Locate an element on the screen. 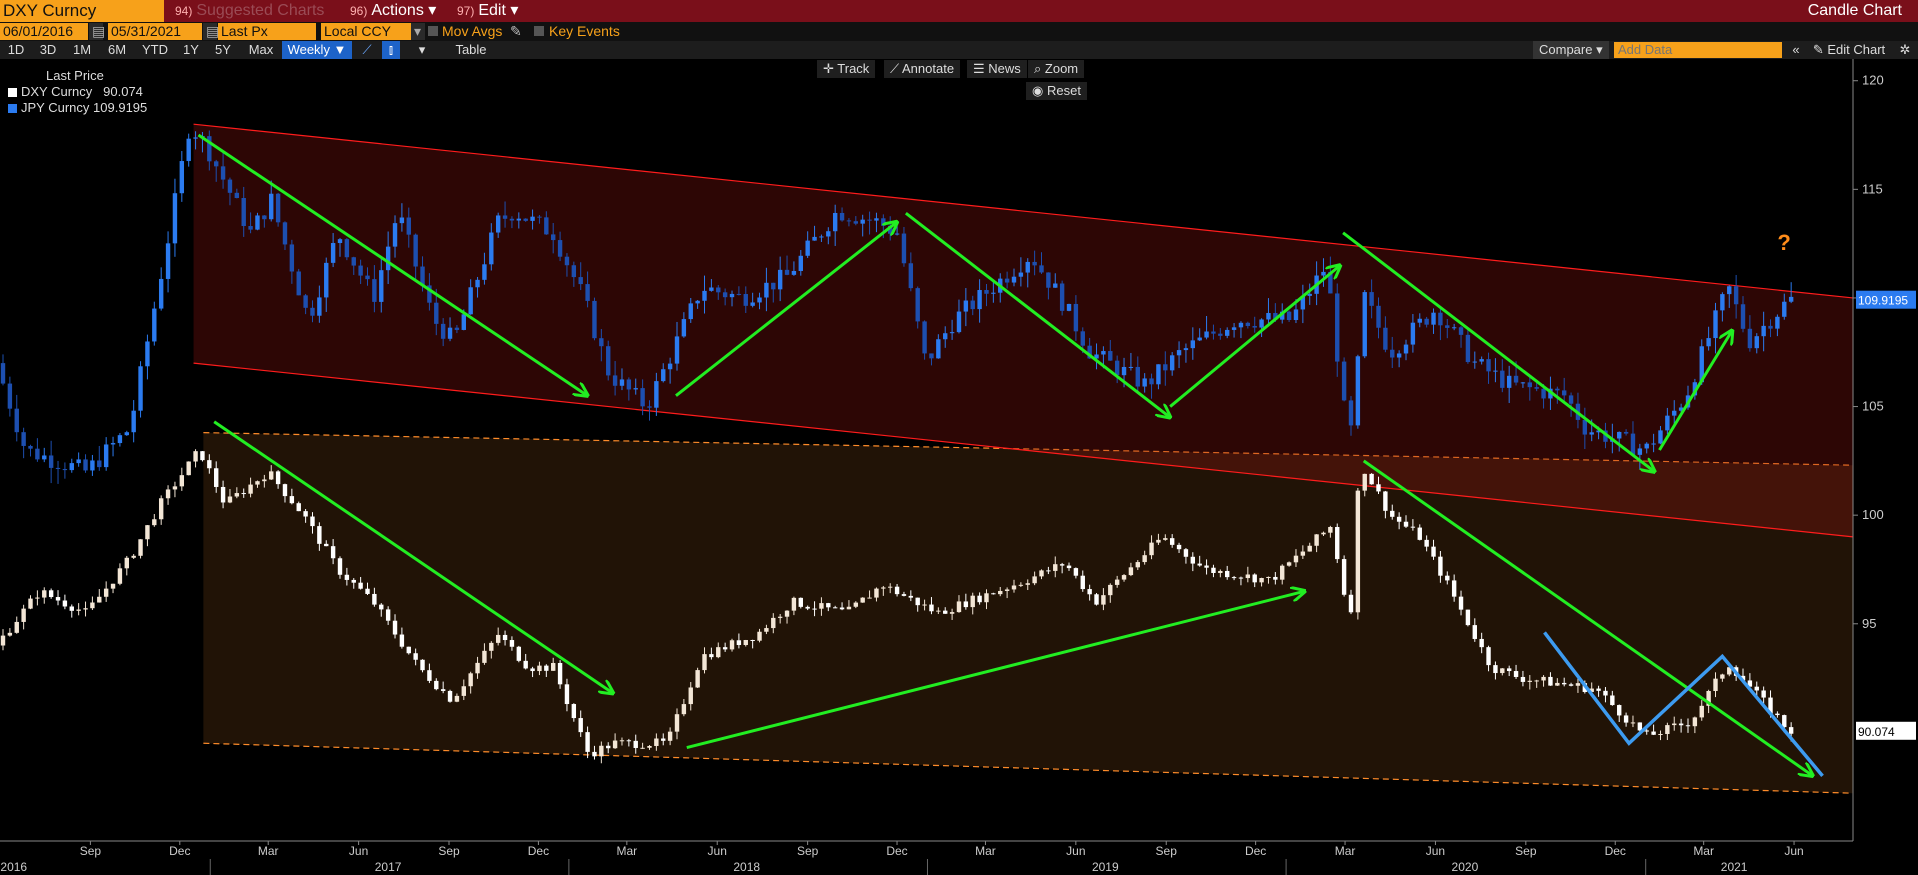 The width and height of the screenshot is (1918, 875). currency-select: Local CCY is located at coordinates (366, 31).